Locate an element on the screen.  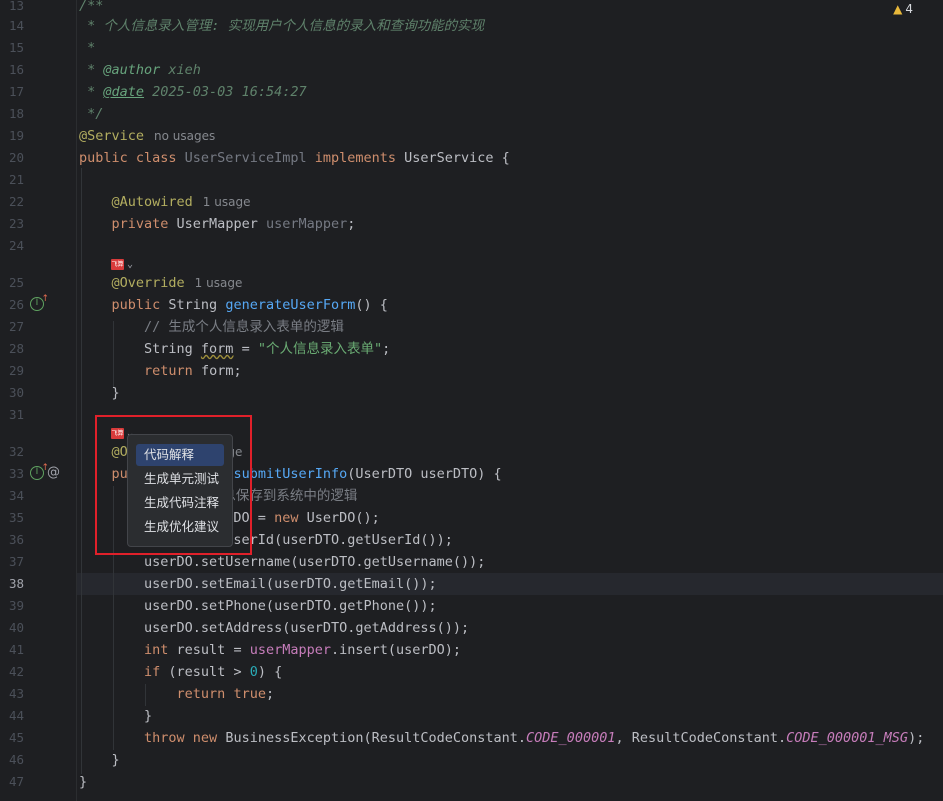
line-number: 32 is located at coordinates (12, 452).